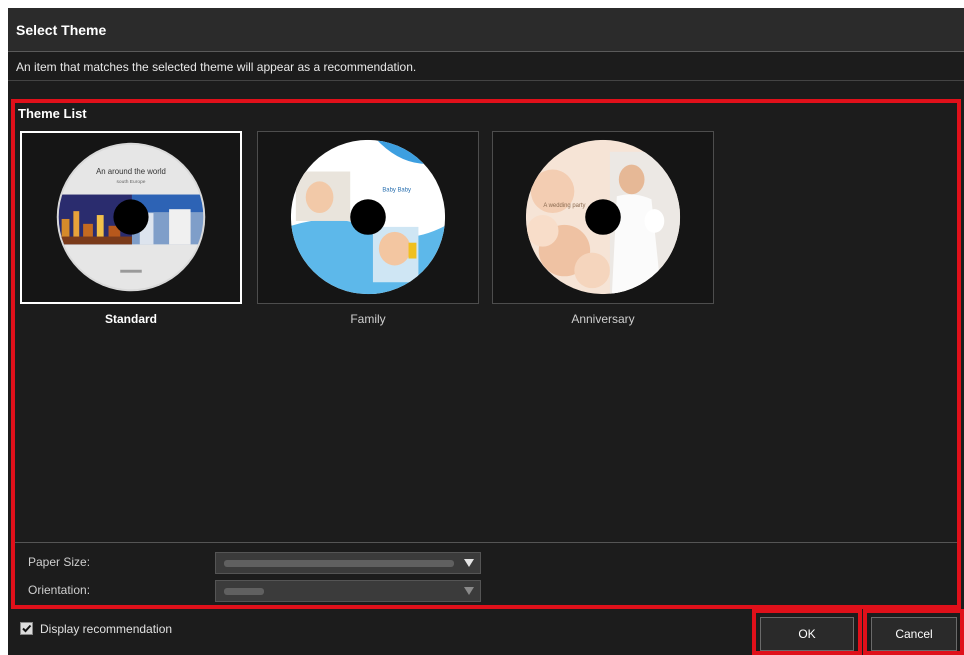 This screenshot has width=964, height=655. Describe the element at coordinates (52, 113) in the screenshot. I see `theme-list-label: Theme List` at that location.